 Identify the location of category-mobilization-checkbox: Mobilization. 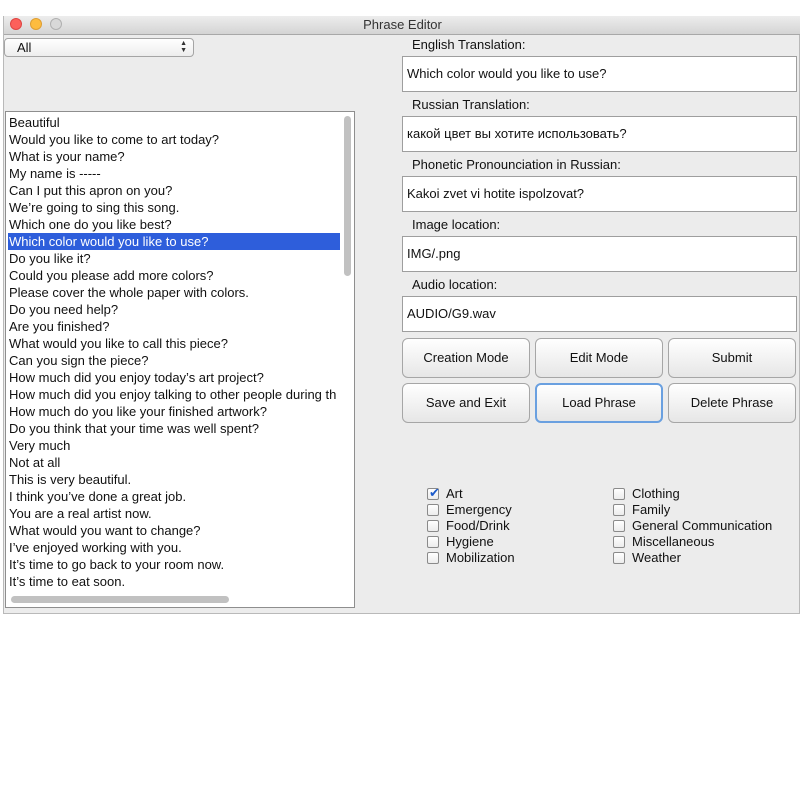
(471, 558).